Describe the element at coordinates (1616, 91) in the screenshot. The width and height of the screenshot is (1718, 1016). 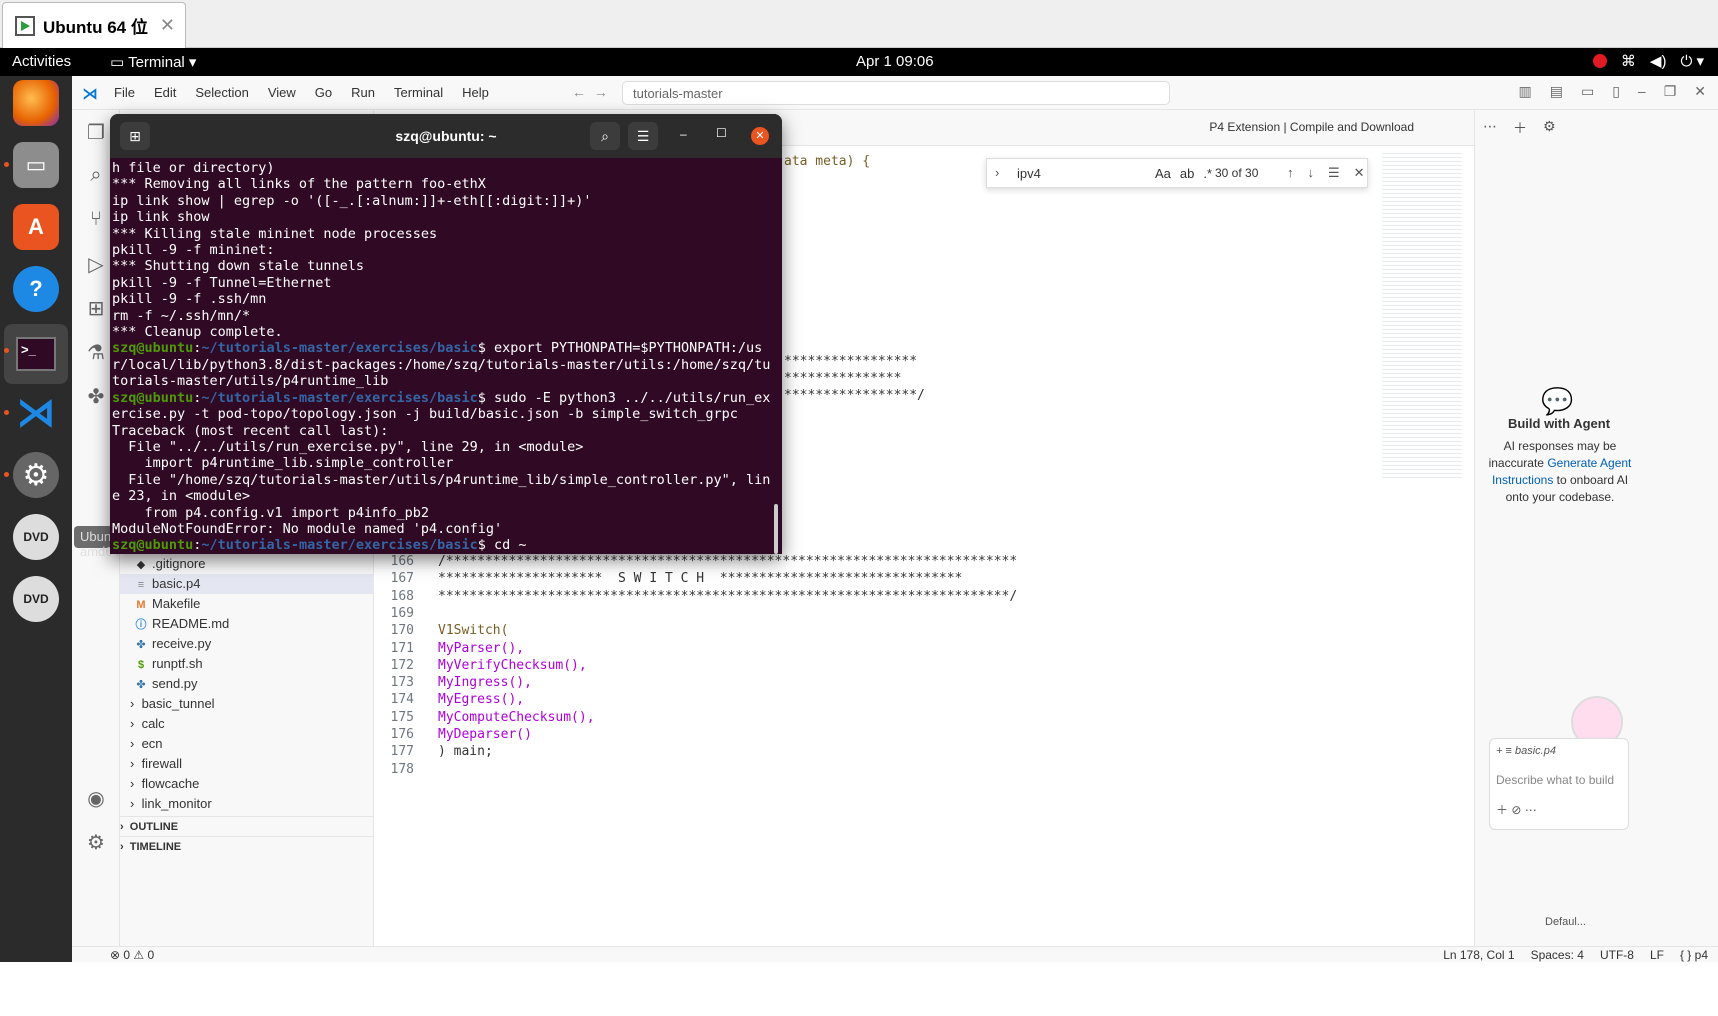
I see `aux-toggle-icon: ▯` at that location.